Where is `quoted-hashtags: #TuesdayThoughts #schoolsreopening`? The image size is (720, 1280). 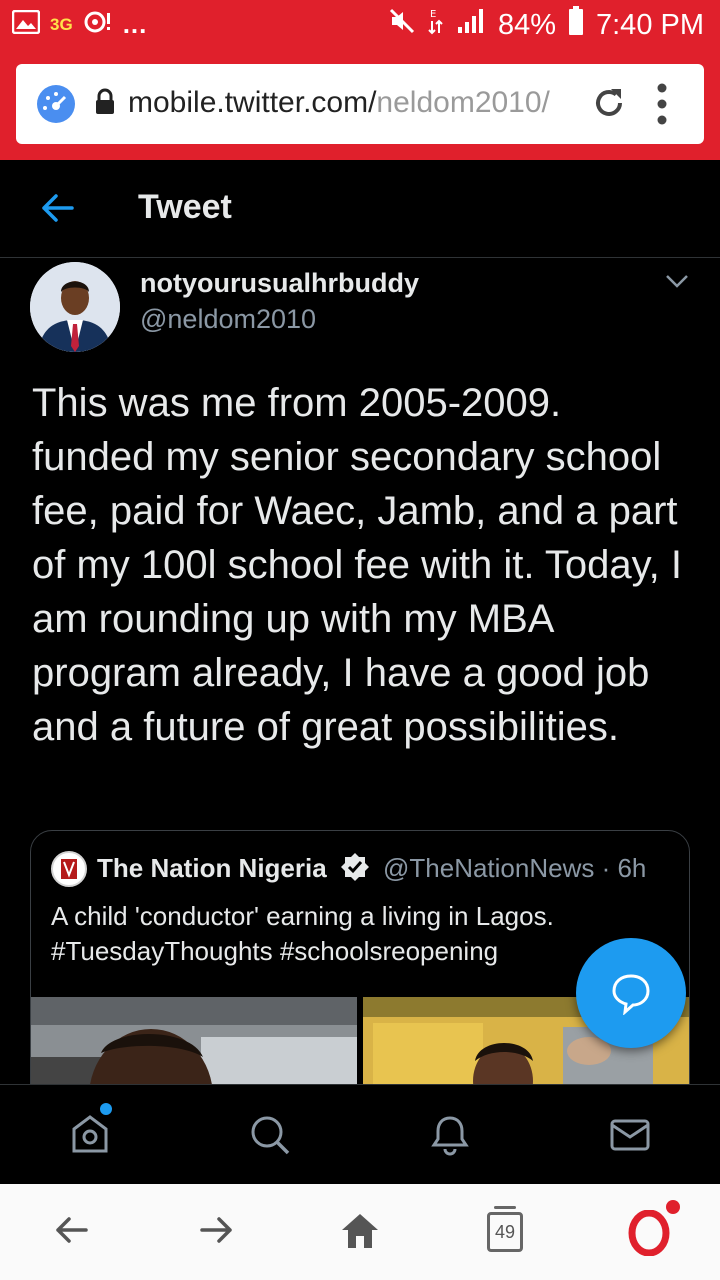 quoted-hashtags: #TuesdayThoughts #schoolsreopening is located at coordinates (275, 951).